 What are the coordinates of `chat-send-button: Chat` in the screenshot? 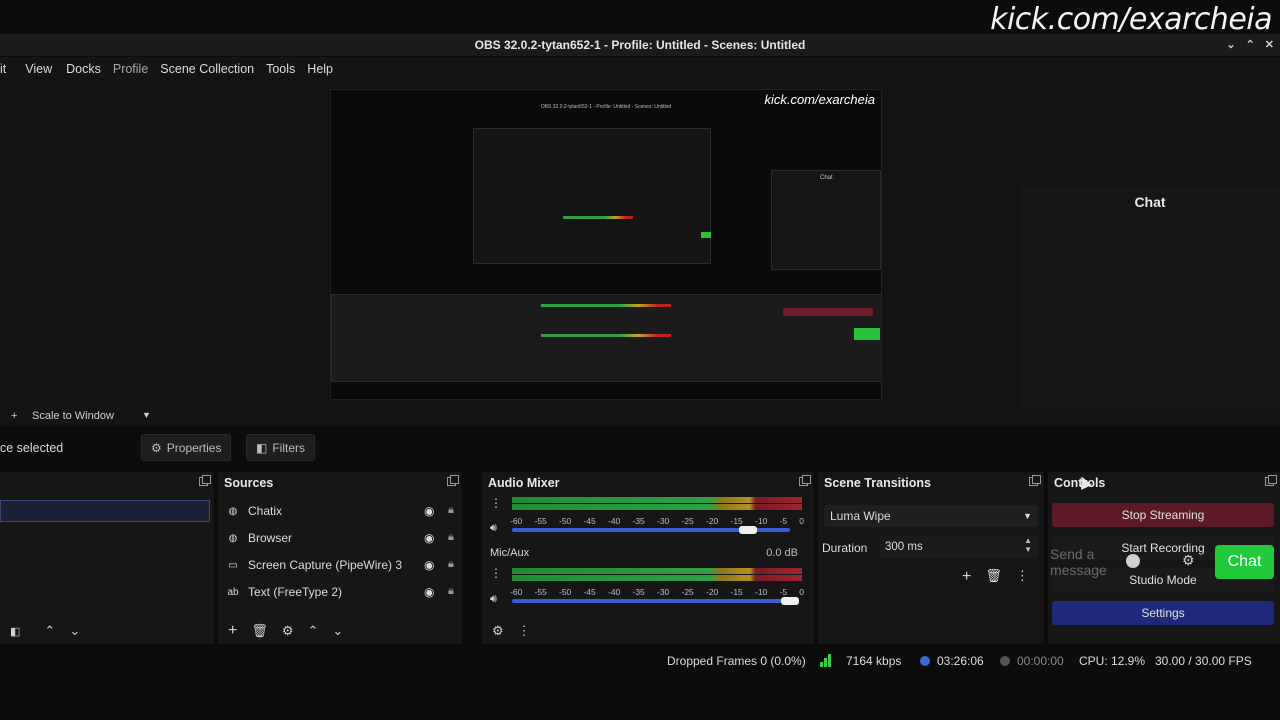 It's located at (1244, 562).